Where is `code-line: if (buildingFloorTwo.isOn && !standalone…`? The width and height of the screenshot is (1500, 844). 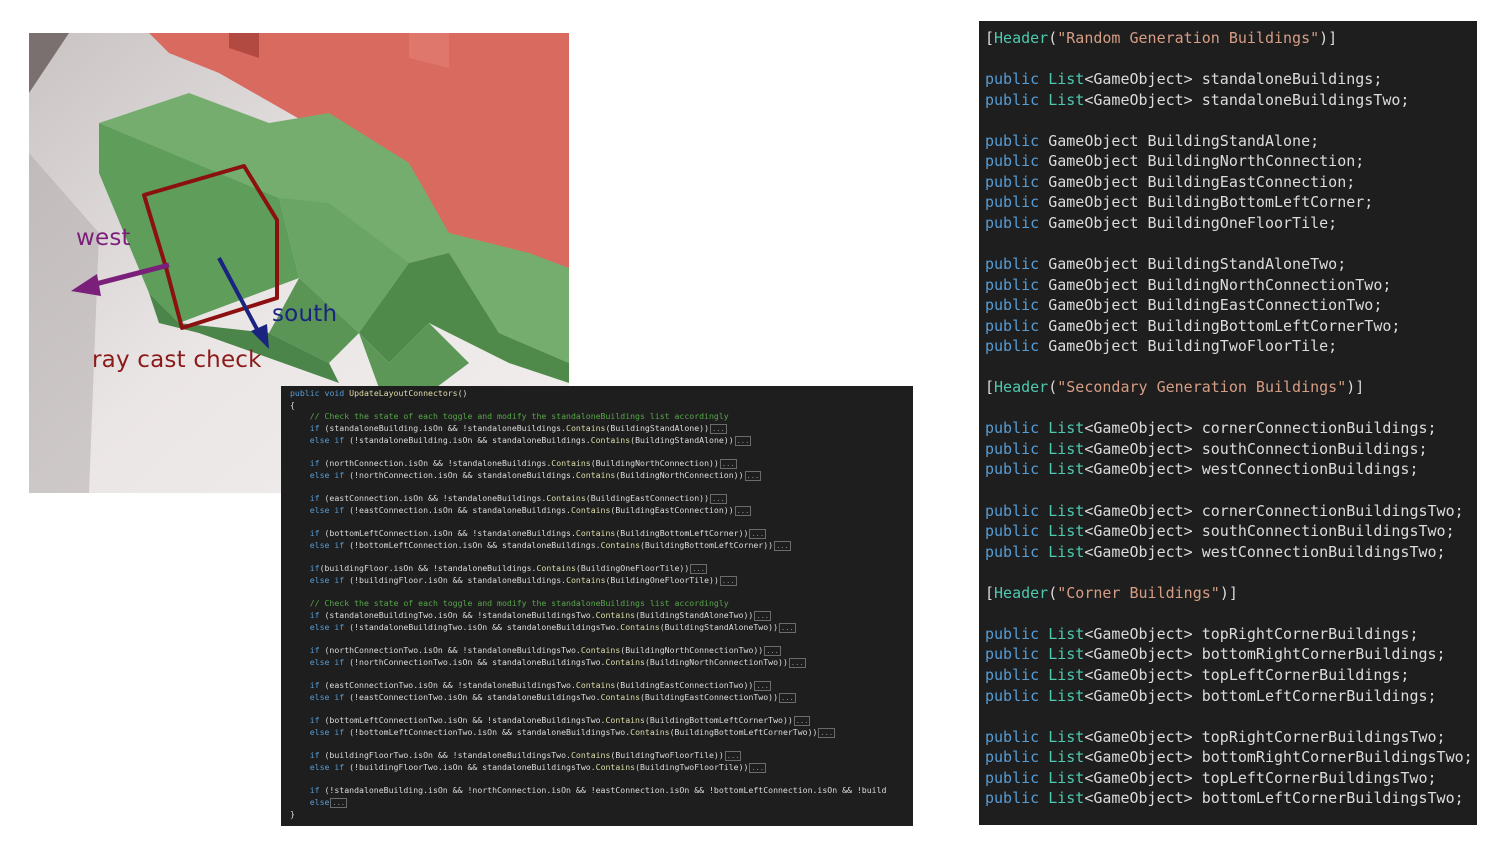
code-line: if (buildingFloorTwo.isOn && !standalone… is located at coordinates (525, 756).